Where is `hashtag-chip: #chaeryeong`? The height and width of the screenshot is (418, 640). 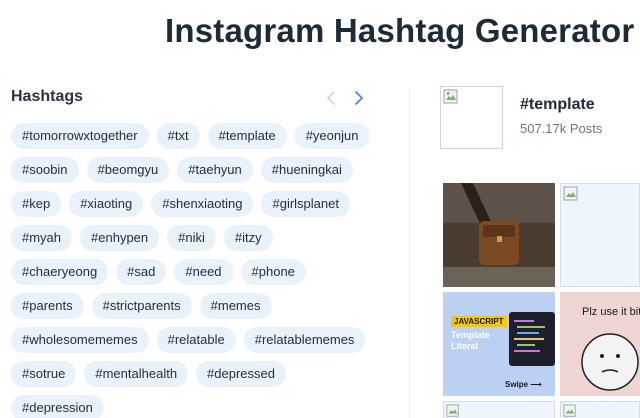 hashtag-chip: #chaeryeong is located at coordinates (60, 272).